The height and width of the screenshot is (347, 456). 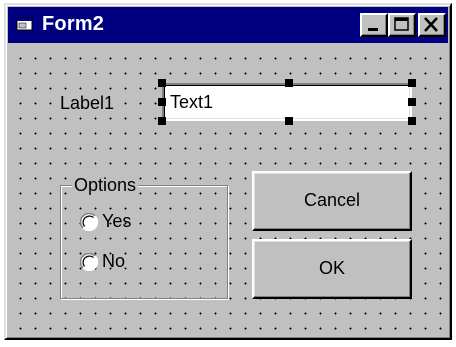 I want to click on ok-button: OK, so click(x=332, y=269).